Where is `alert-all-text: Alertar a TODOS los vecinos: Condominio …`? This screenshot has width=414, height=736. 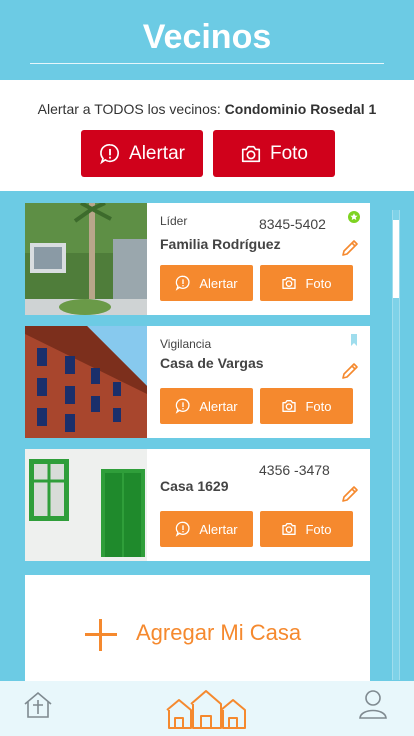 alert-all-text: Alertar a TODOS los vecinos: Condominio … is located at coordinates (207, 109).